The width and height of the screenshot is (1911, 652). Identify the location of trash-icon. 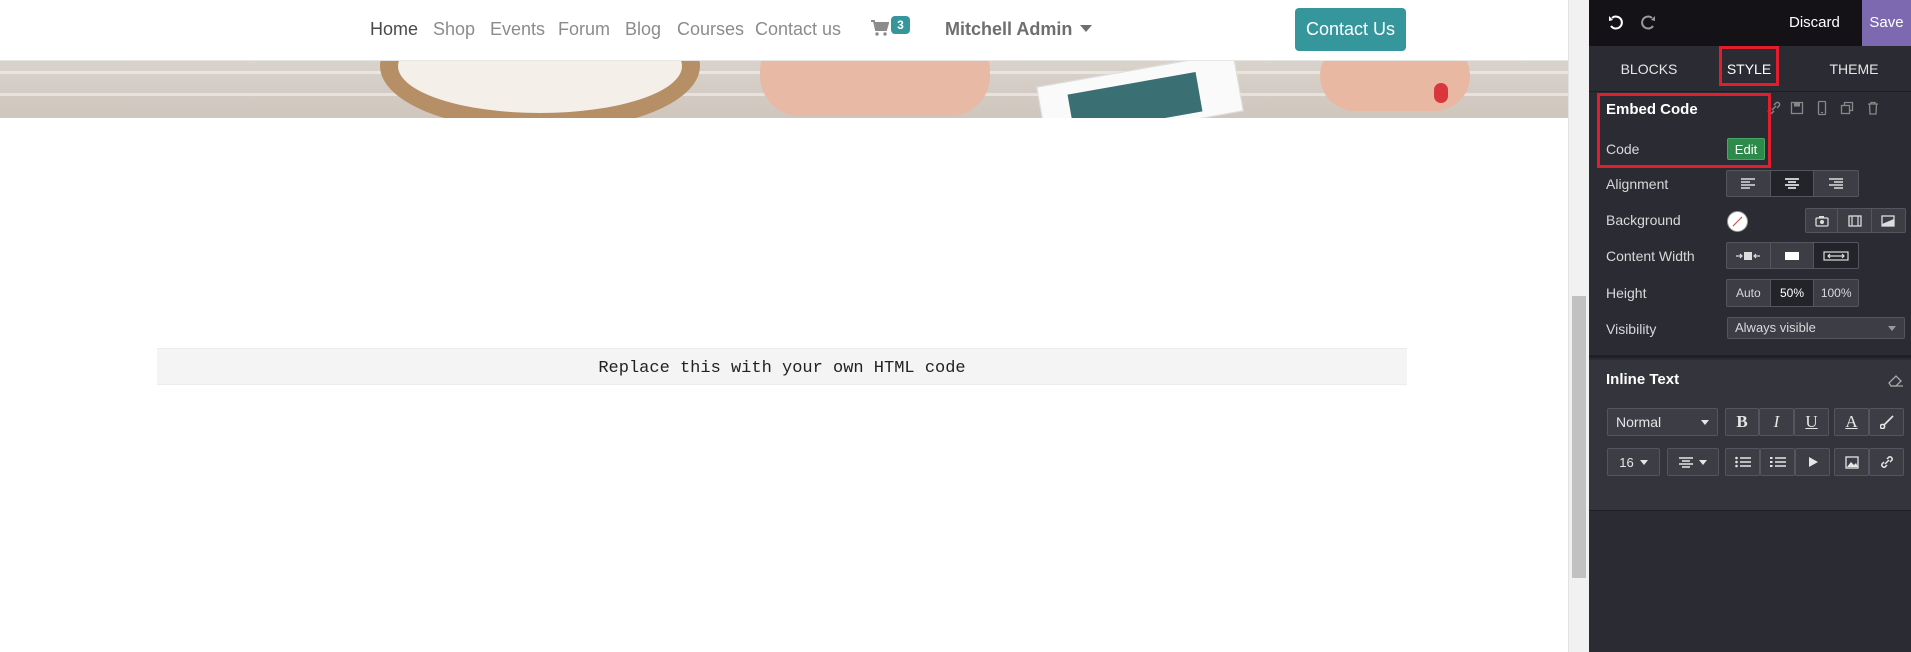
(1873, 108).